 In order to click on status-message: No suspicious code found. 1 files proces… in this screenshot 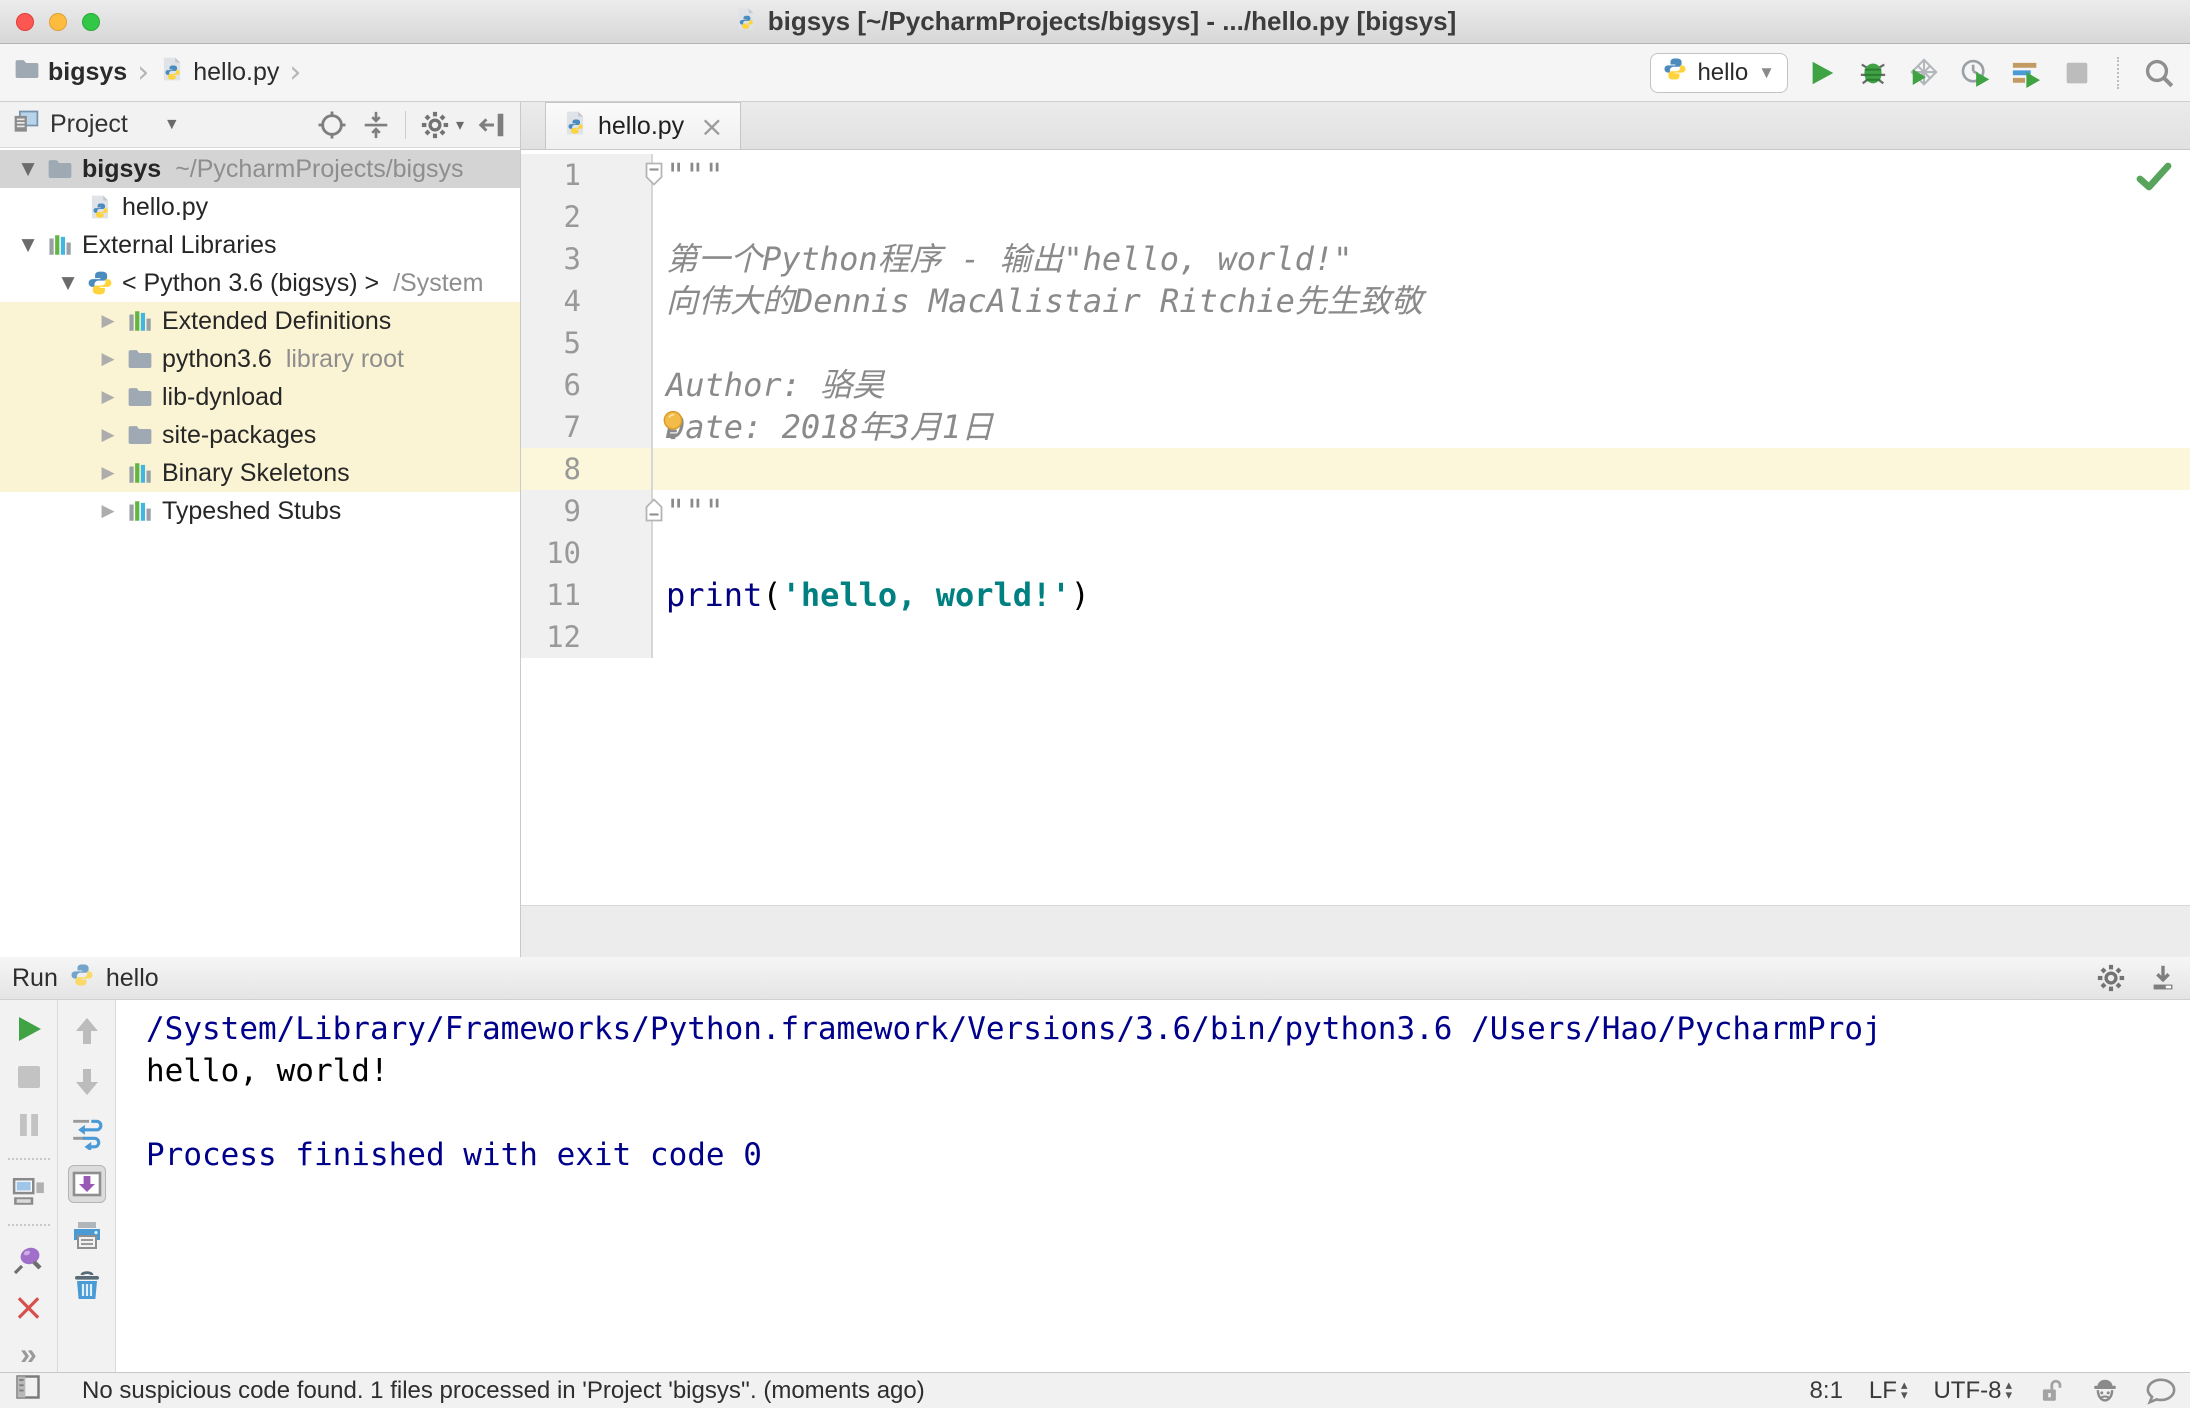, I will do `click(503, 1391)`.